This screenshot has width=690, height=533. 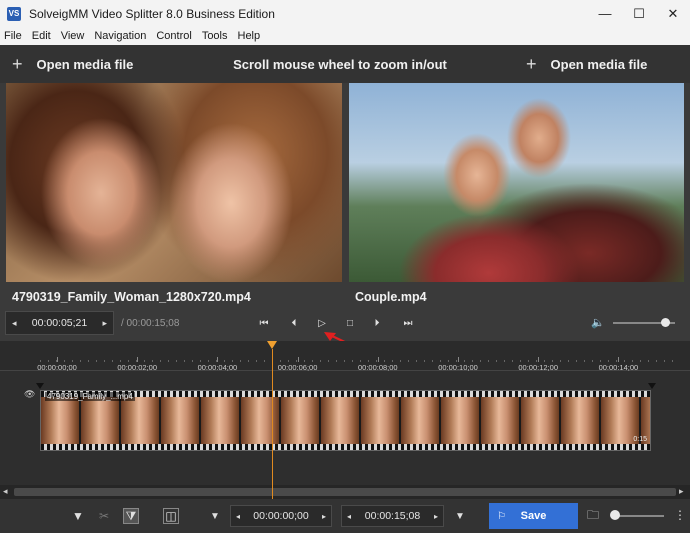 I want to click on play-icon: ▷, so click(x=322, y=323).